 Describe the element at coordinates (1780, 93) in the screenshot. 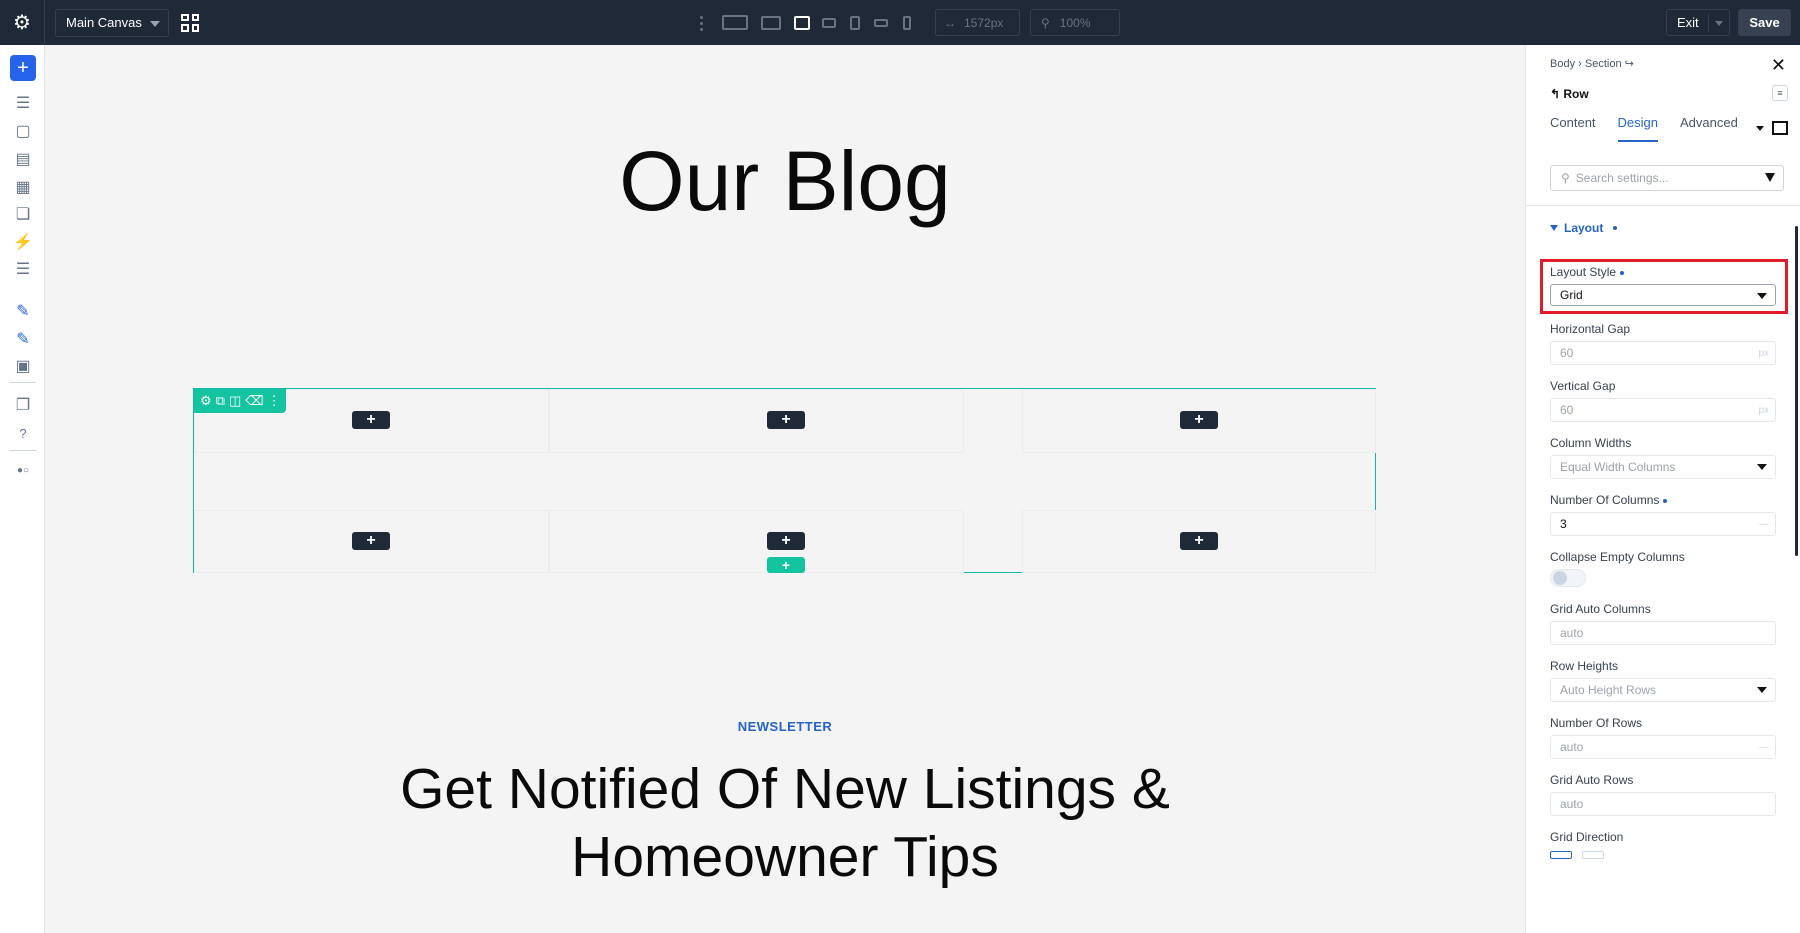

I see `sliders-icon: ≡` at that location.